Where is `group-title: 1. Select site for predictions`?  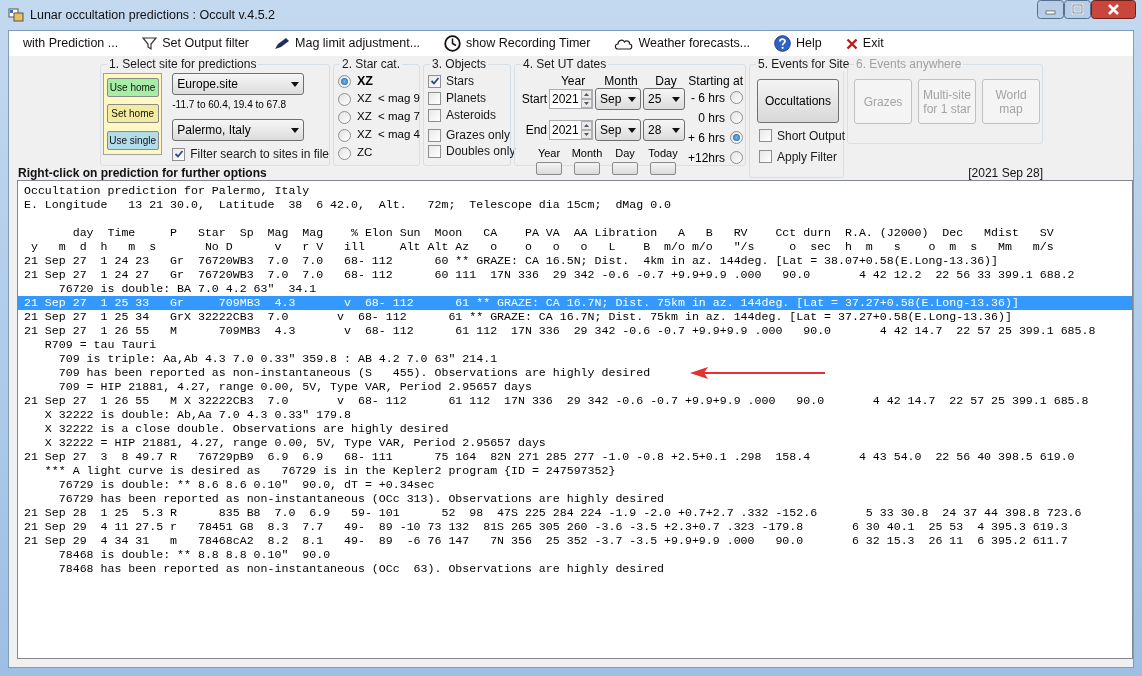 group-title: 1. Select site for predictions is located at coordinates (183, 64).